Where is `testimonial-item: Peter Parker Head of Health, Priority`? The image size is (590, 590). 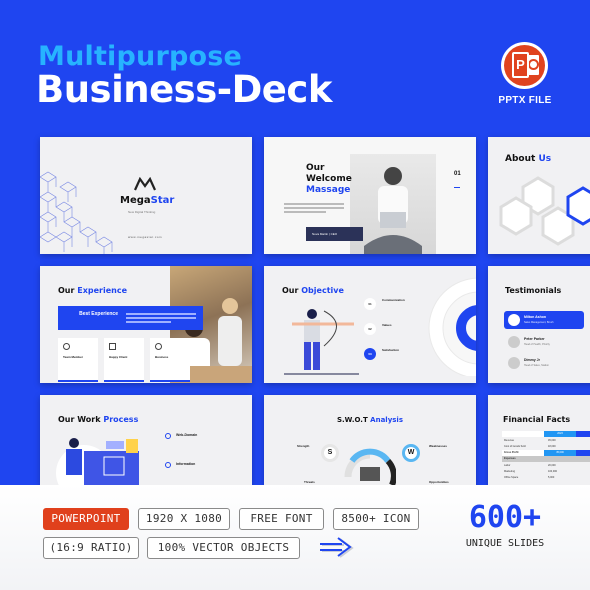
testimonial-item: Peter Parker Head of Health, Priority is located at coordinates (544, 342).